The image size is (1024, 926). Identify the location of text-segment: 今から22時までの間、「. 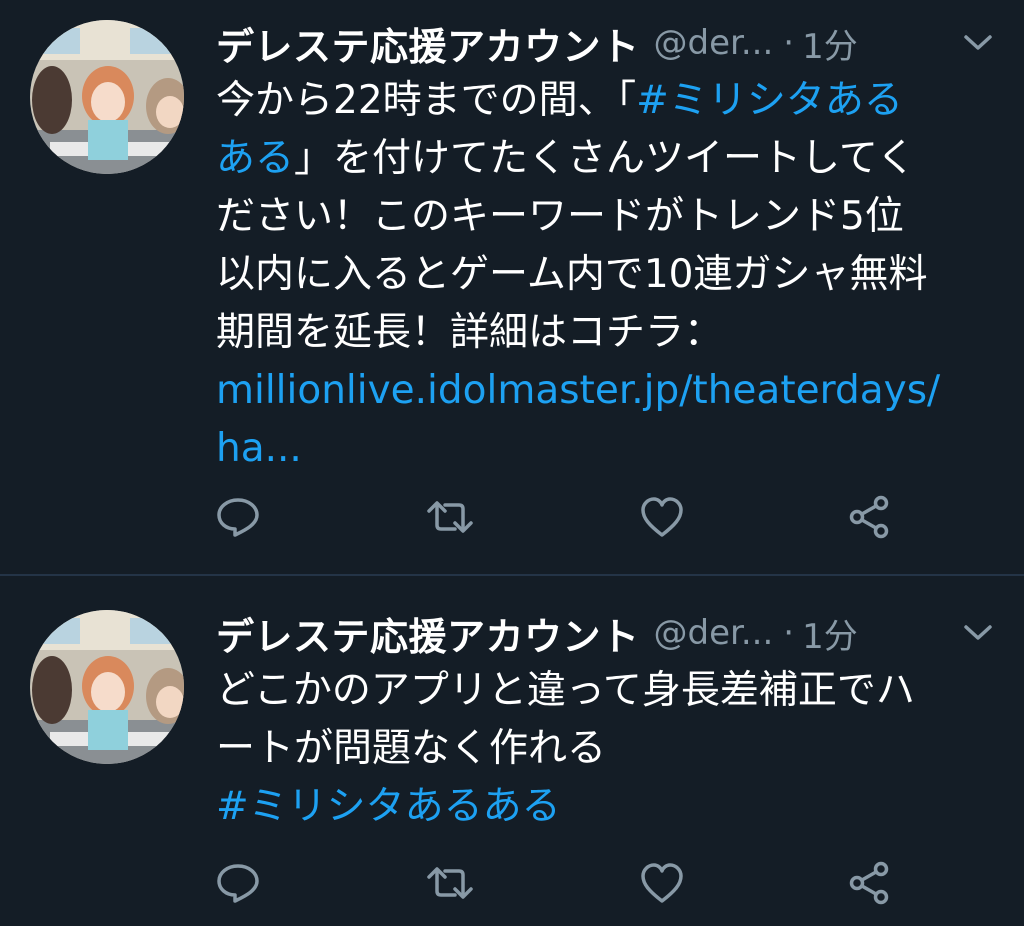
(426, 100).